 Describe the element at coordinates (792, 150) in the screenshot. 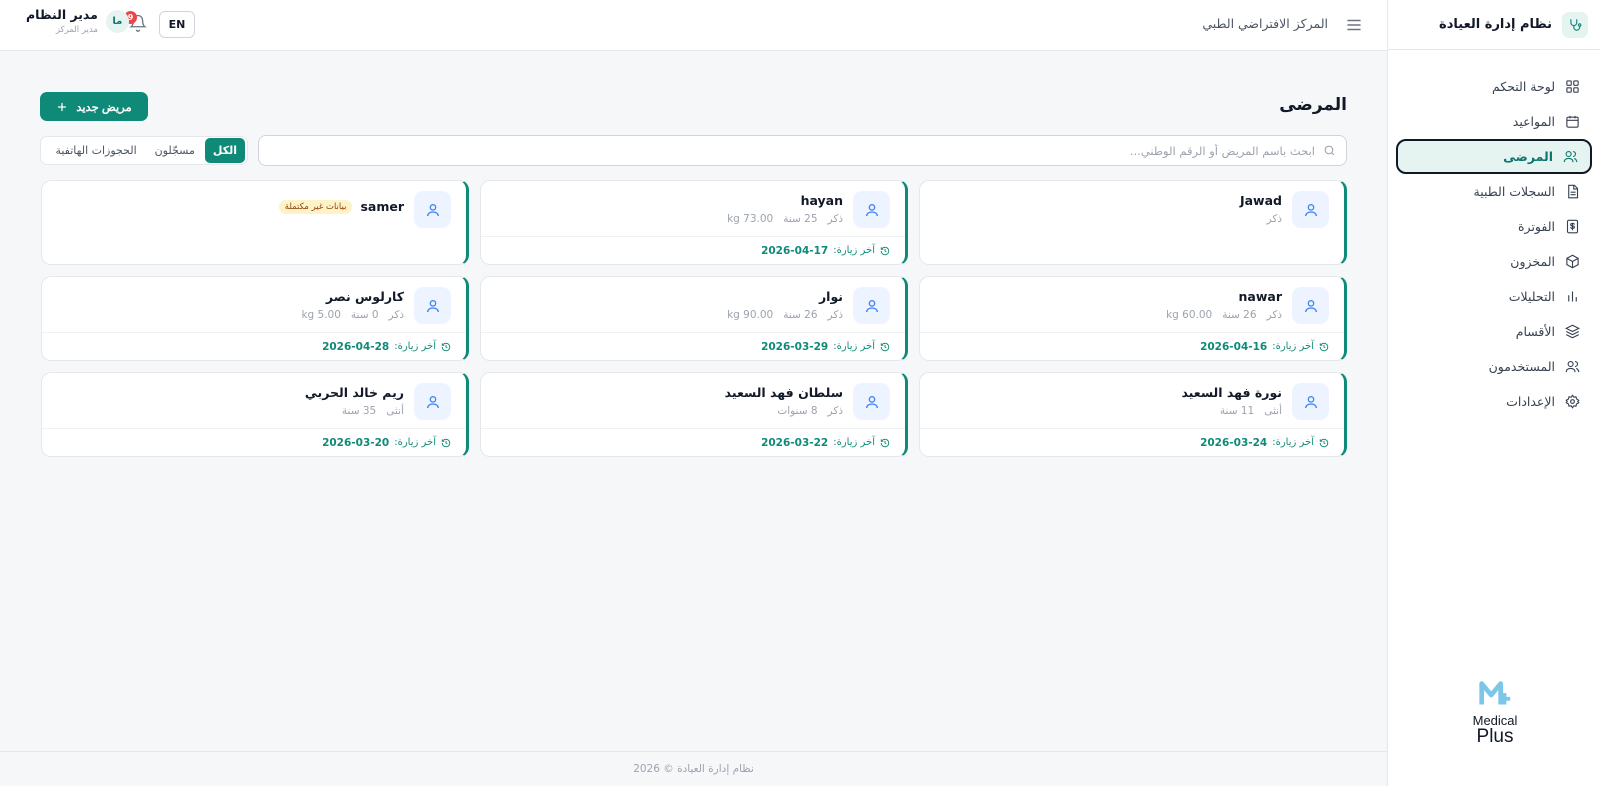

I see `search-input` at that location.